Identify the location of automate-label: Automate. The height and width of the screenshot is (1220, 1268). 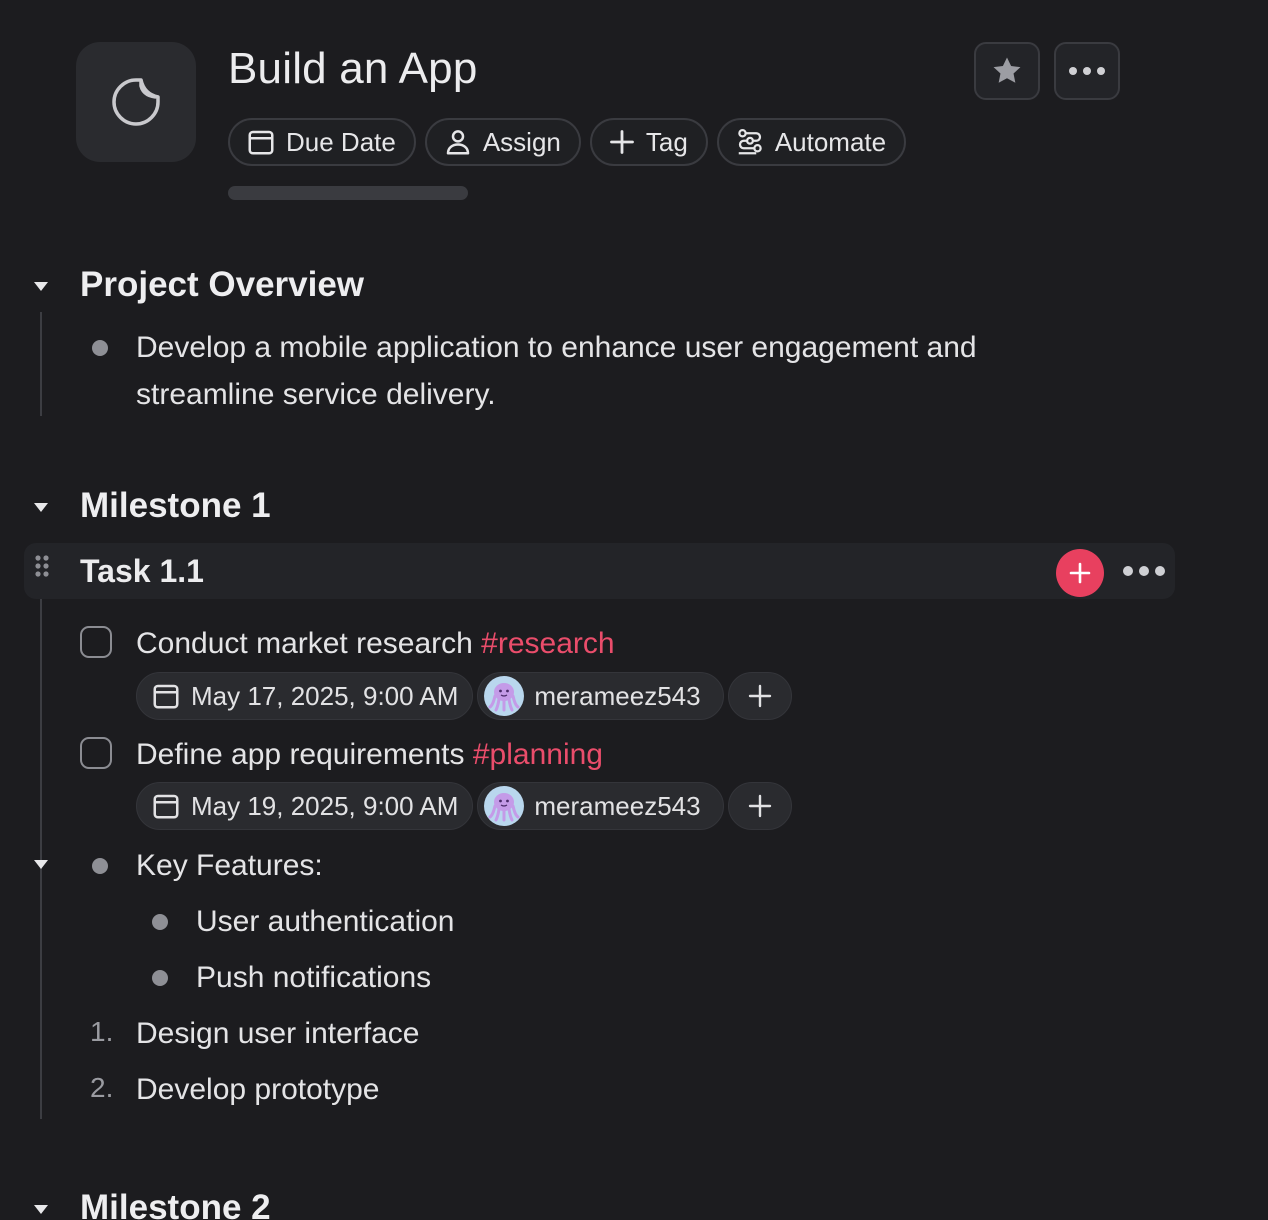
(830, 141).